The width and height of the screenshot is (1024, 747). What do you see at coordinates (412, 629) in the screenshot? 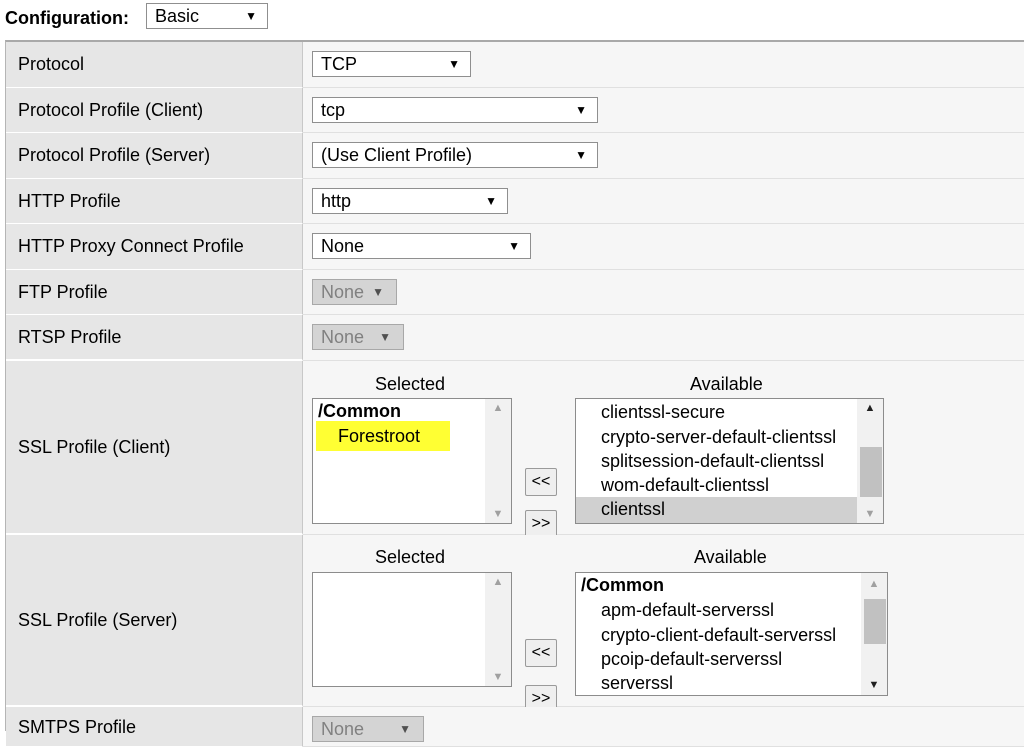
I see `ssl-server-selected-list: ▲ ▼` at bounding box center [412, 629].